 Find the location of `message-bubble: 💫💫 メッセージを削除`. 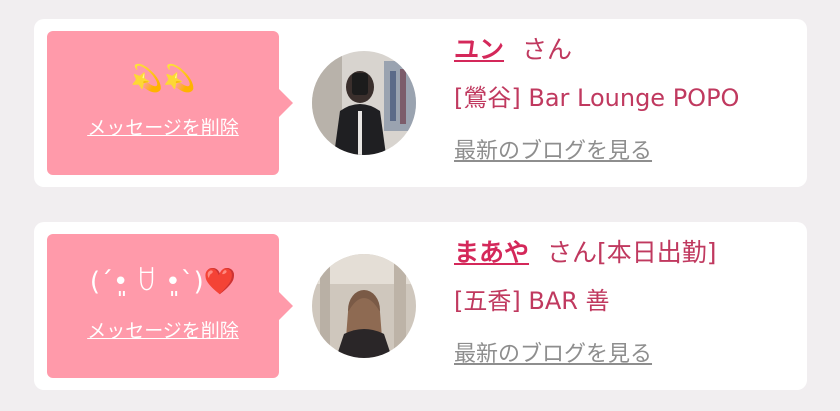

message-bubble: 💫💫 メッセージを削除 is located at coordinates (170, 103).